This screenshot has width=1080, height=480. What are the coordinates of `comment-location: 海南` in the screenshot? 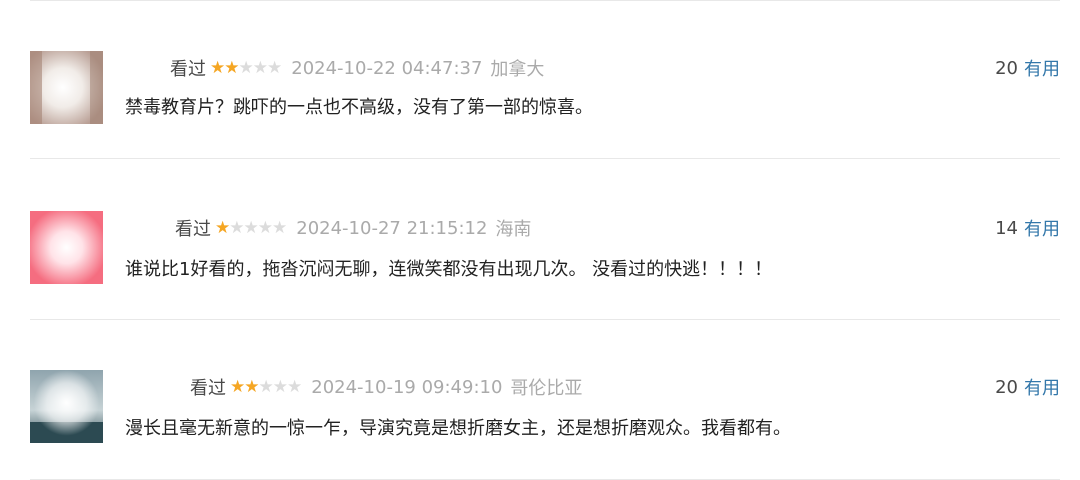 It's located at (513, 229).